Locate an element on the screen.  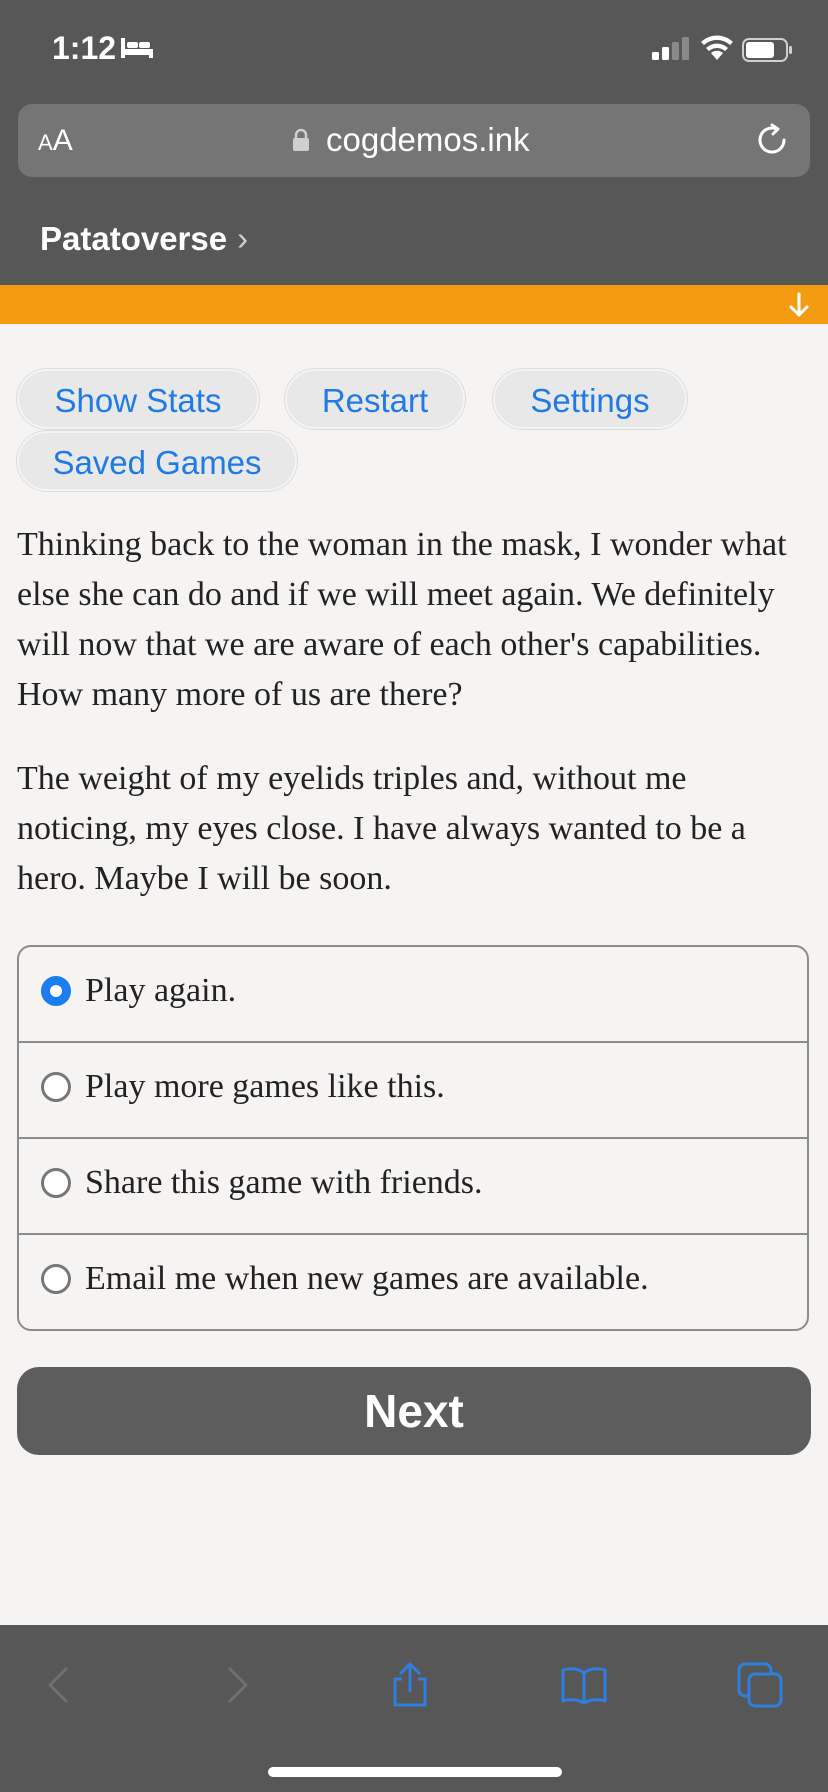
status-bar: 1:12 is located at coordinates (414, 50).